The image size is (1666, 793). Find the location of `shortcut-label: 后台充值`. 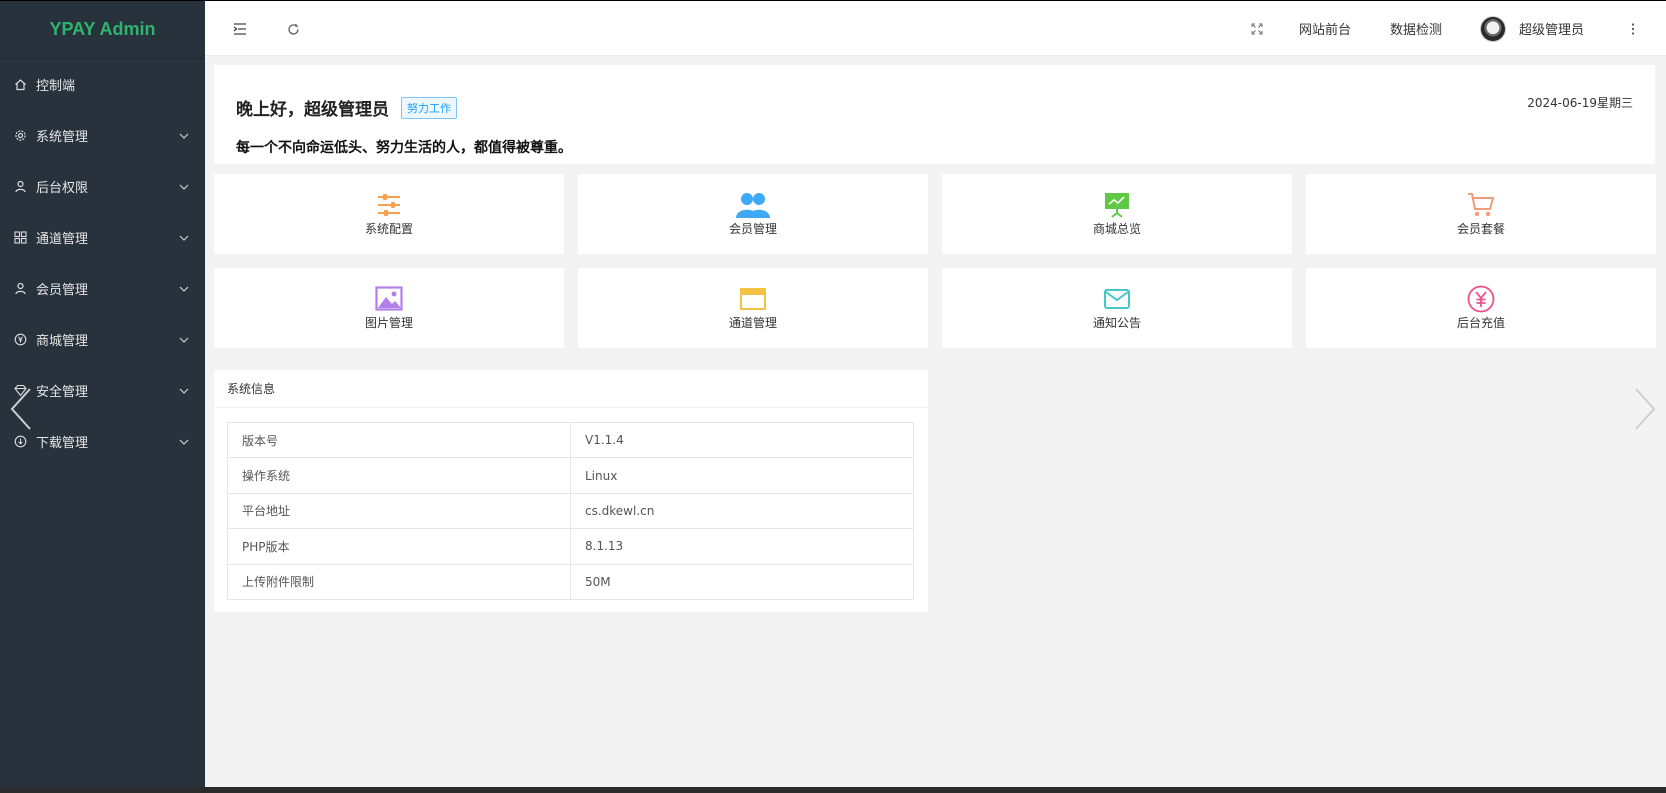

shortcut-label: 后台充值 is located at coordinates (1480, 323).